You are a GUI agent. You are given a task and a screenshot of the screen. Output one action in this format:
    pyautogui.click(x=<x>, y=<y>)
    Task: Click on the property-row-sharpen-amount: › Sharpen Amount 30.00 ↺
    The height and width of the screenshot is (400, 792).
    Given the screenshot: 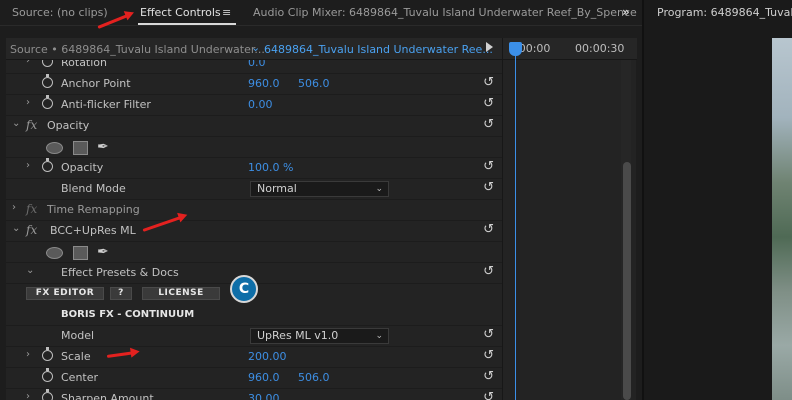 What is the action you would take?
    pyautogui.click(x=254, y=394)
    